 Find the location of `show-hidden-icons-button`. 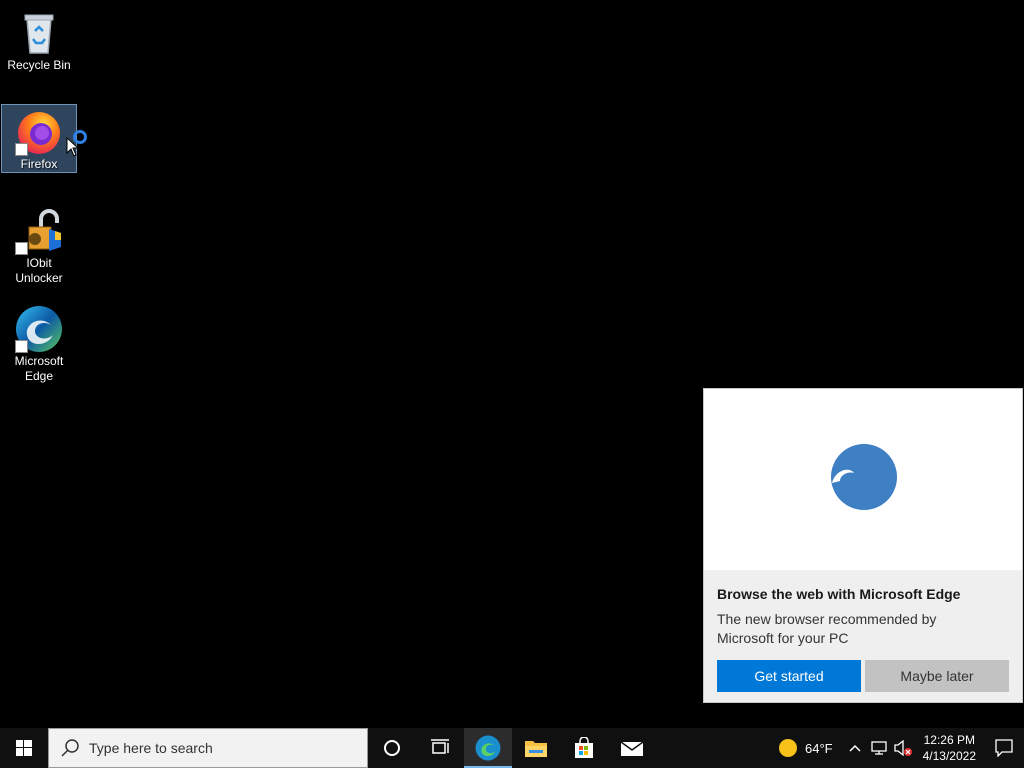

show-hidden-icons-button is located at coordinates (855, 748).